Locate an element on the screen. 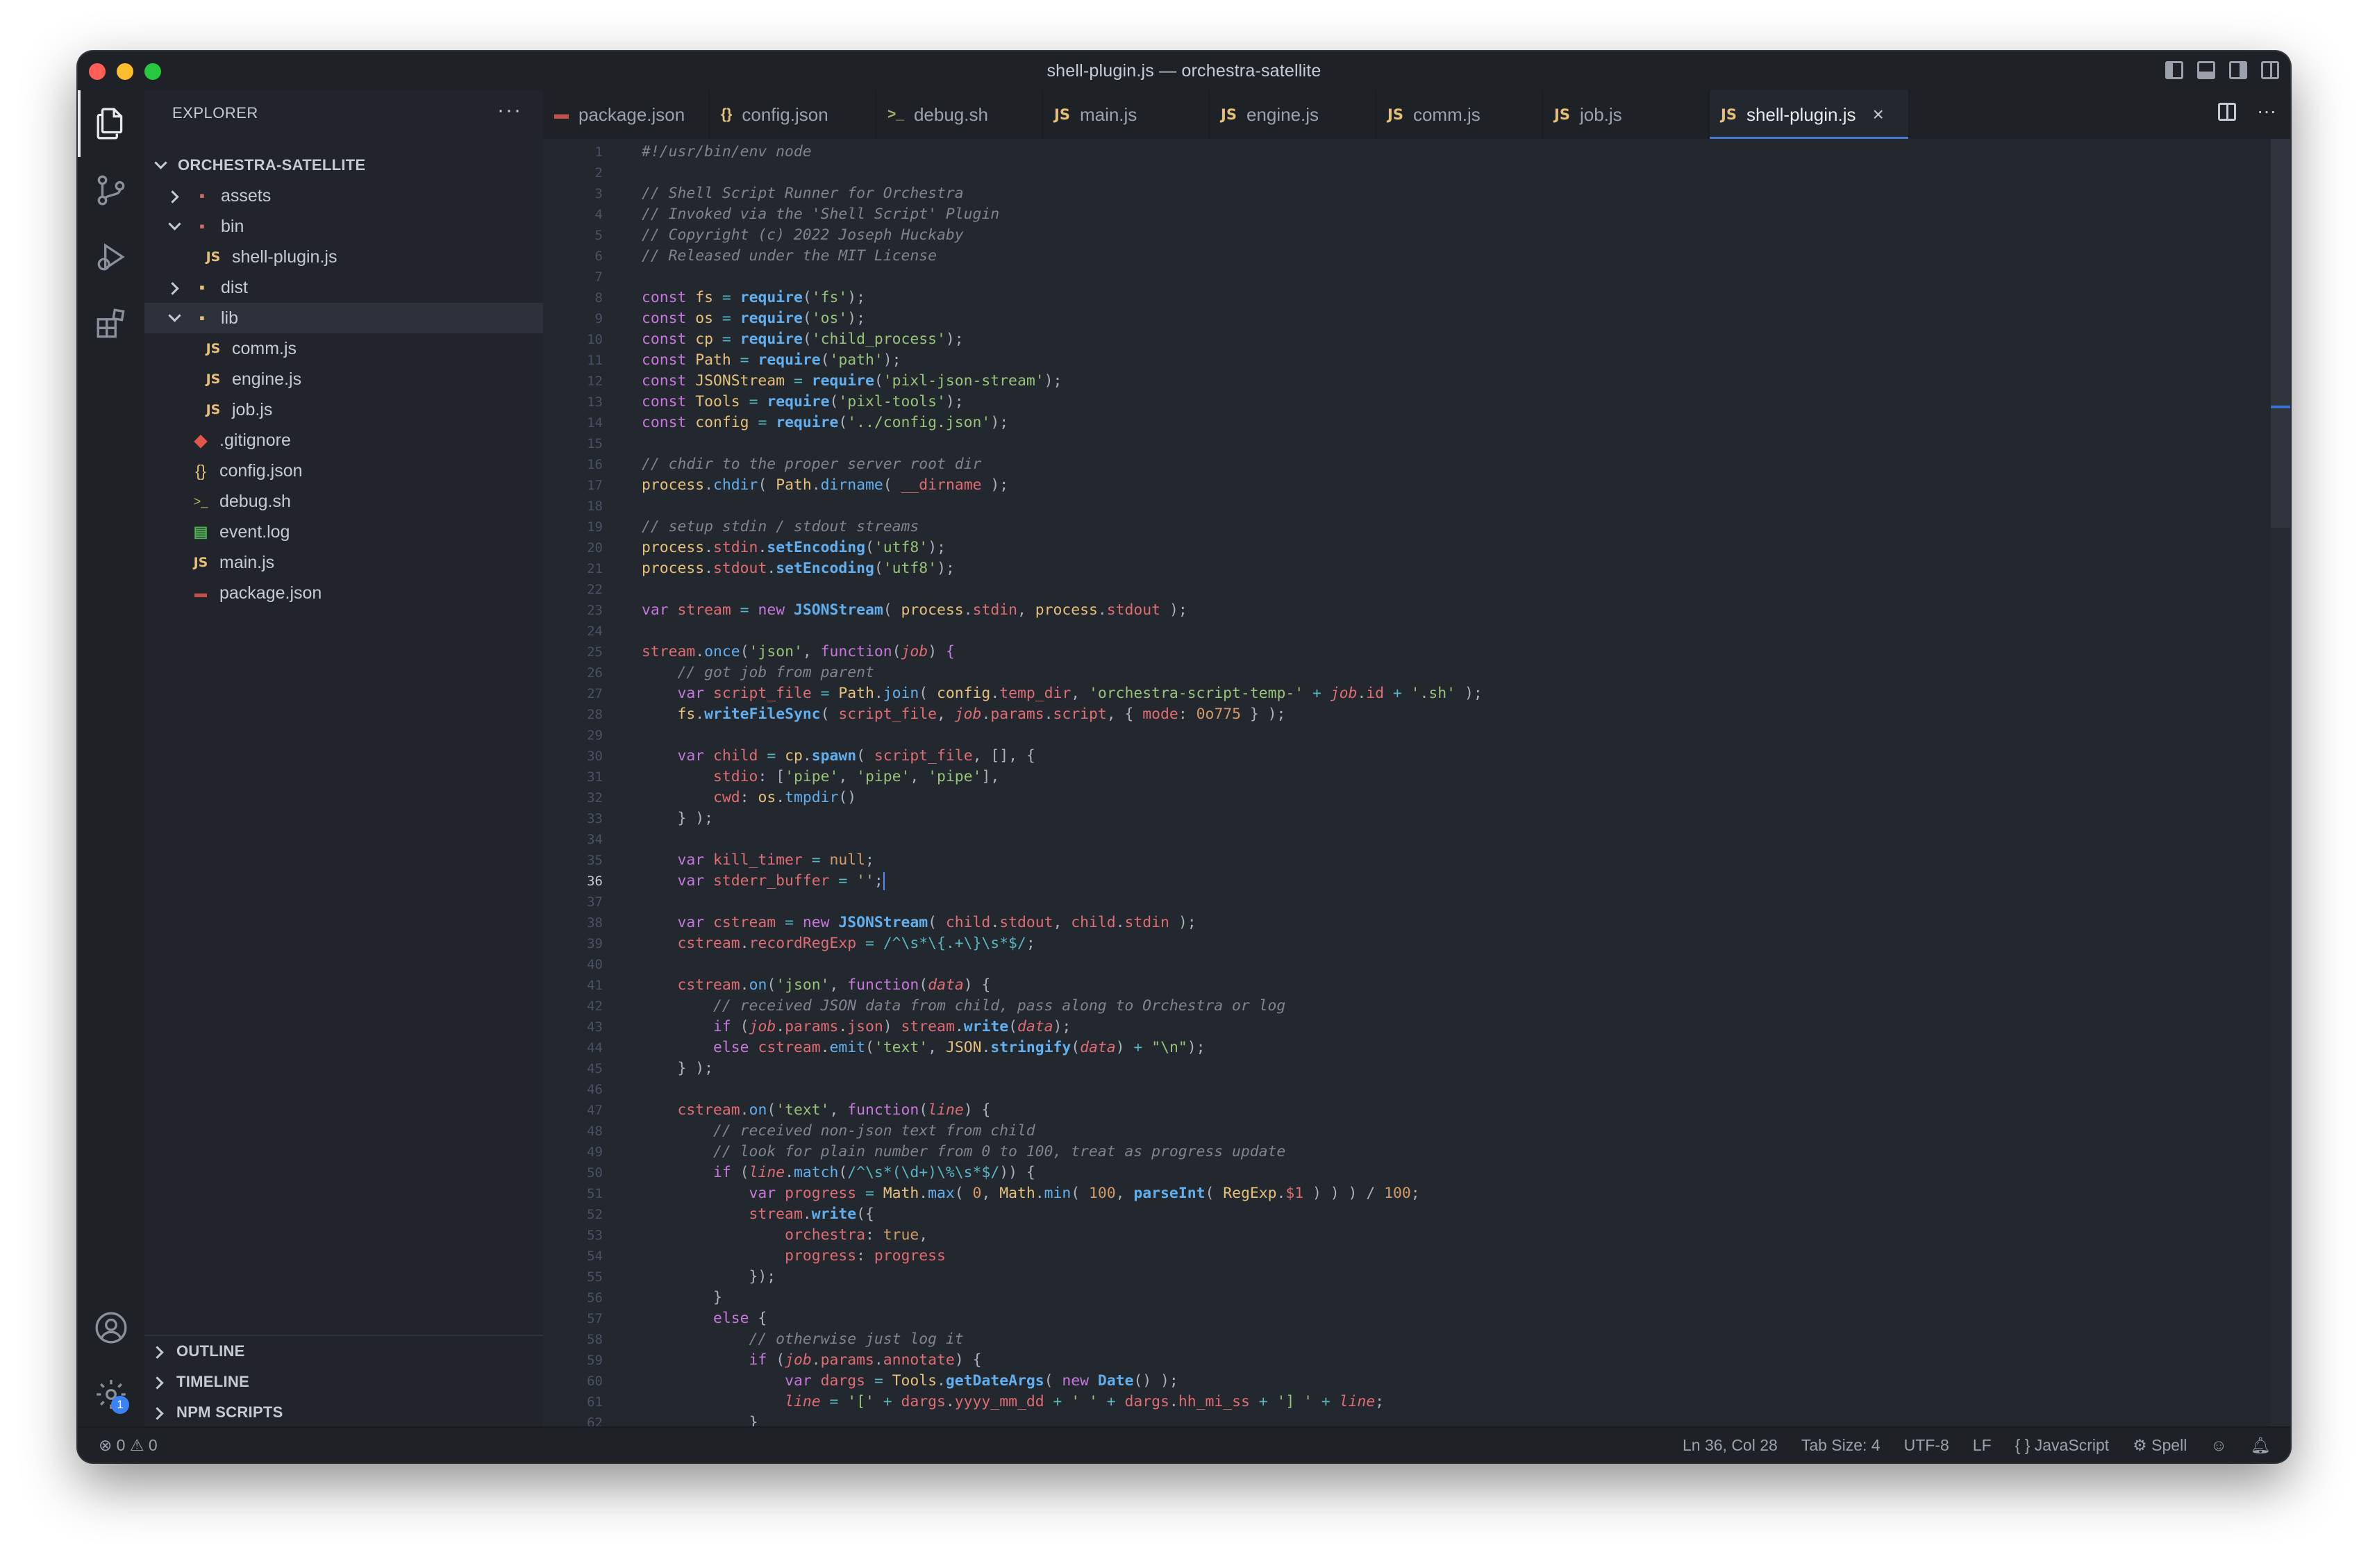 This screenshot has height=1568, width=2368. line-number: 10 is located at coordinates (595, 339).